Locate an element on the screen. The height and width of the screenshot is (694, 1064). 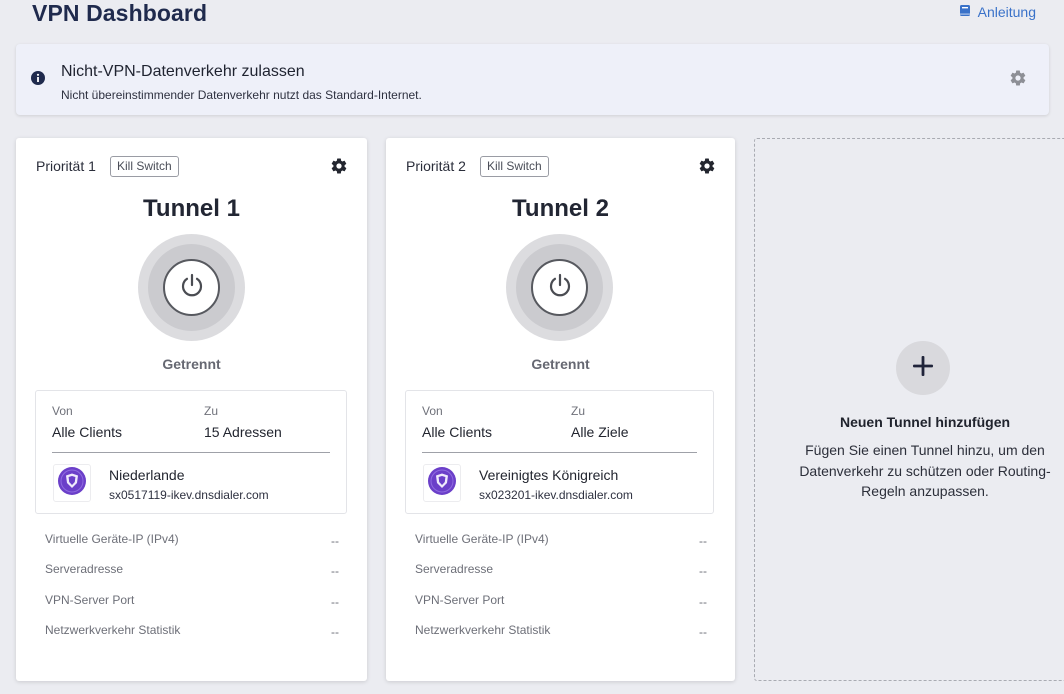
page-title: VPN Dashboard is located at coordinates (120, 13).